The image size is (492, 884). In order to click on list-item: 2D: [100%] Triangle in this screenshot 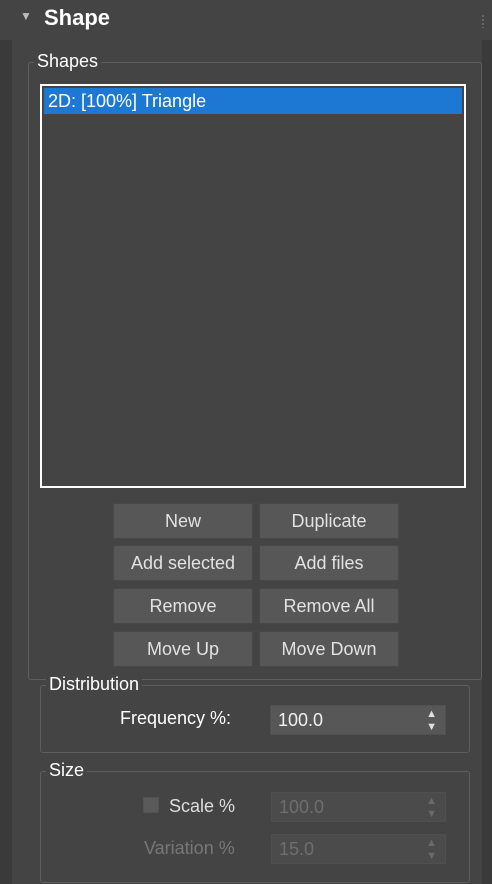, I will do `click(253, 101)`.